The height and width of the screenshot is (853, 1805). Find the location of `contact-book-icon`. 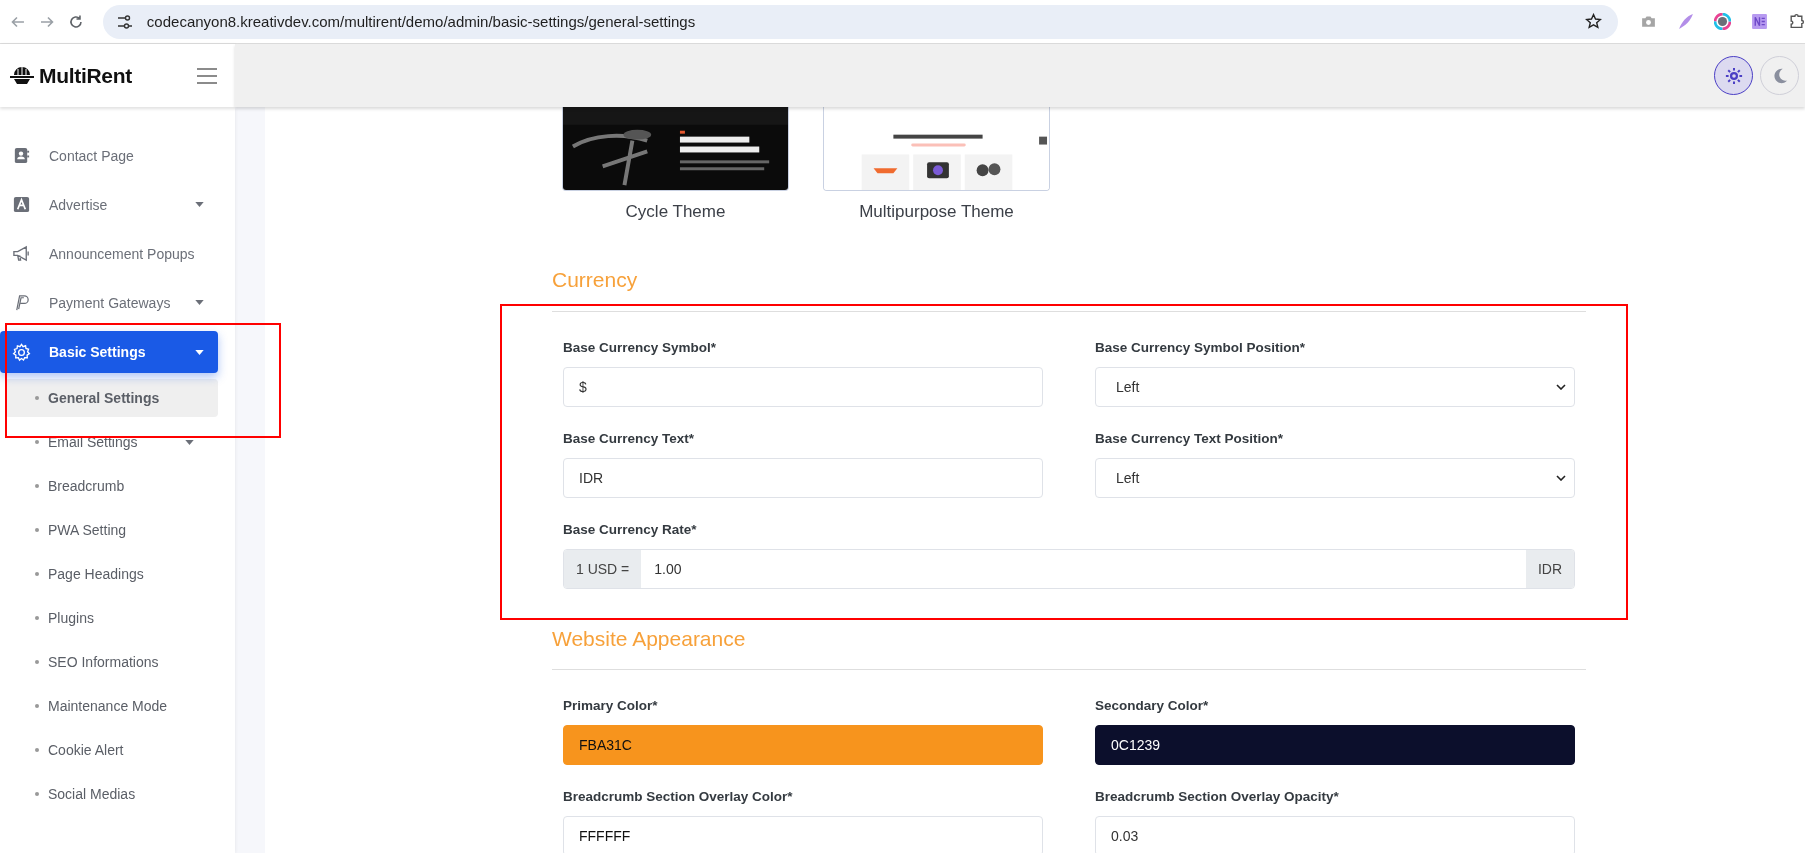

contact-book-icon is located at coordinates (21, 155).